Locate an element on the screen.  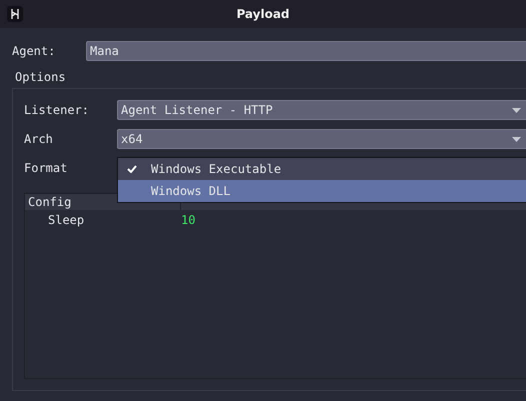
agent-label: Agent: is located at coordinates (34, 51).